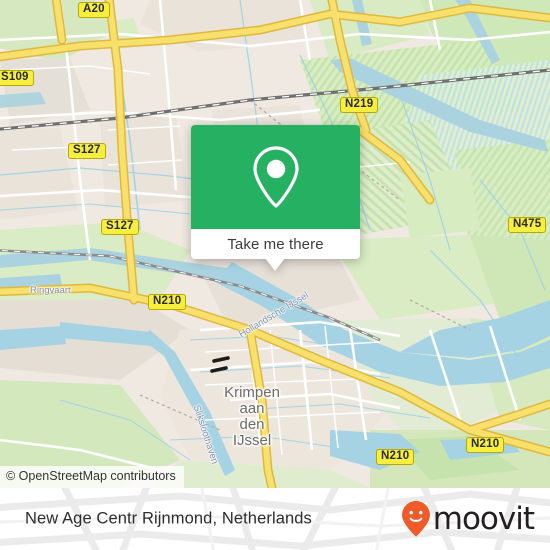 Image resolution: width=550 pixels, height=550 pixels. What do you see at coordinates (92, 477) in the screenshot?
I see `osm-attribution: © OpenStreetMap contributors` at bounding box center [92, 477].